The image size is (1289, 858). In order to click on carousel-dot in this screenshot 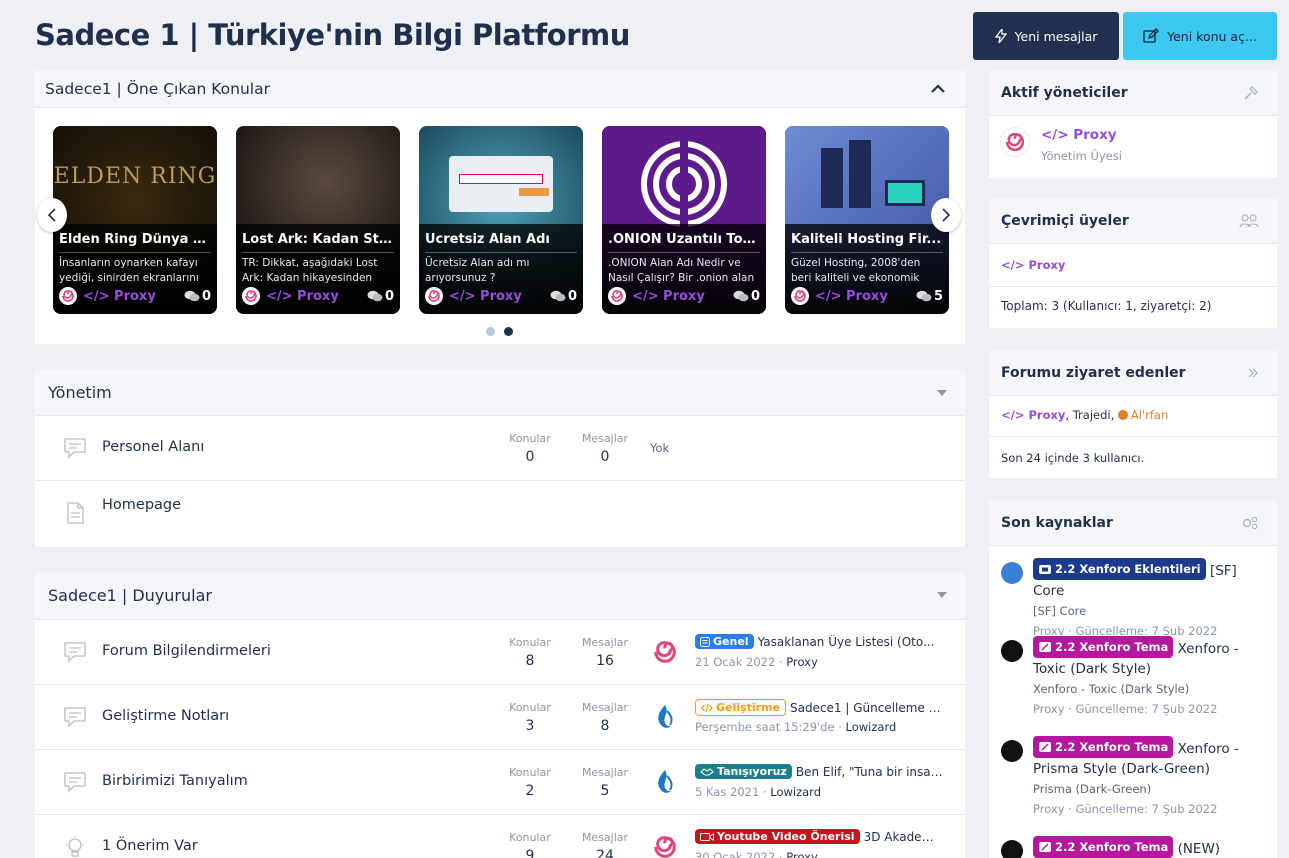, I will do `click(490, 331)`.